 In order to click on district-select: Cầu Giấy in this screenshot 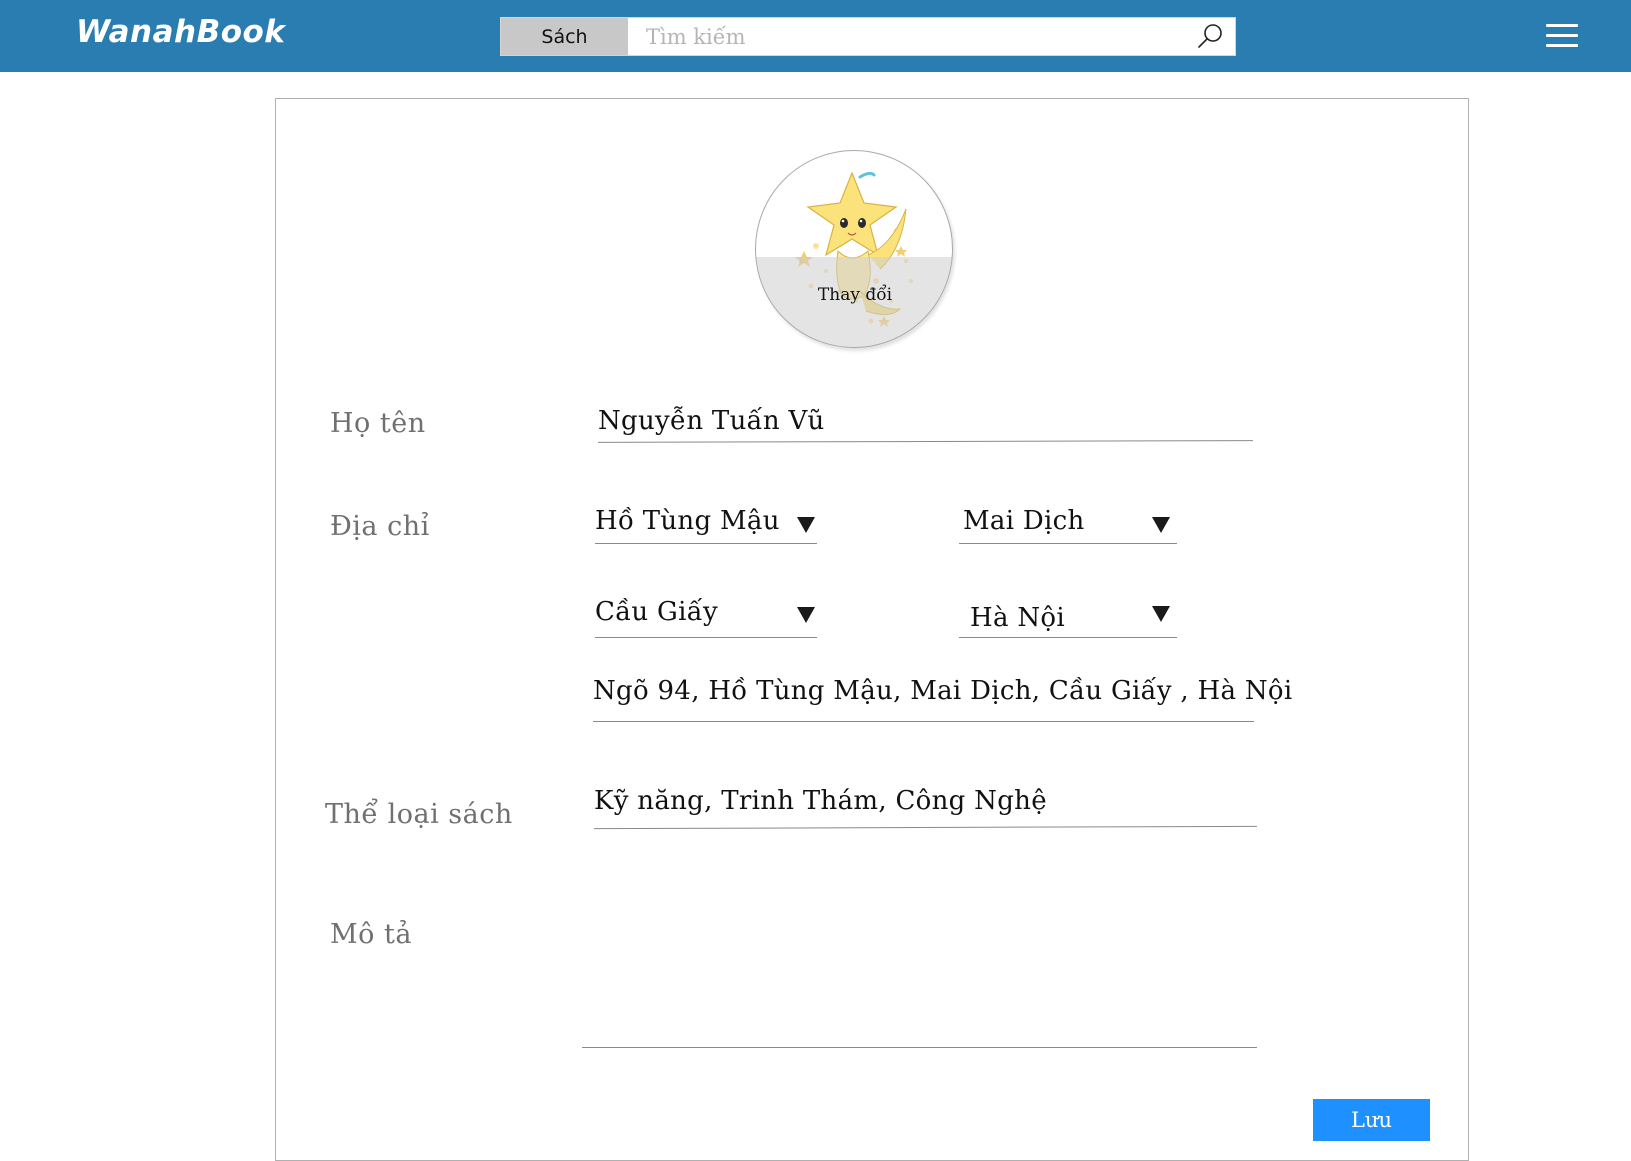, I will do `click(706, 616)`.